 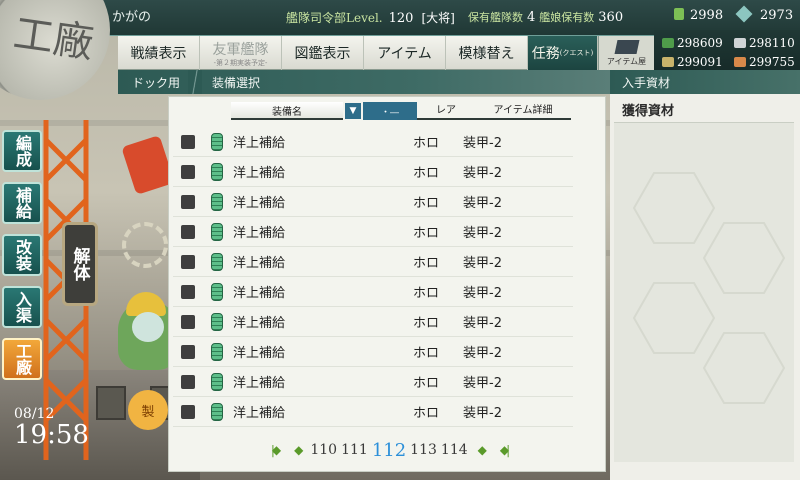 I want to click on sort-dropdown-button: ▼, so click(x=353, y=111).